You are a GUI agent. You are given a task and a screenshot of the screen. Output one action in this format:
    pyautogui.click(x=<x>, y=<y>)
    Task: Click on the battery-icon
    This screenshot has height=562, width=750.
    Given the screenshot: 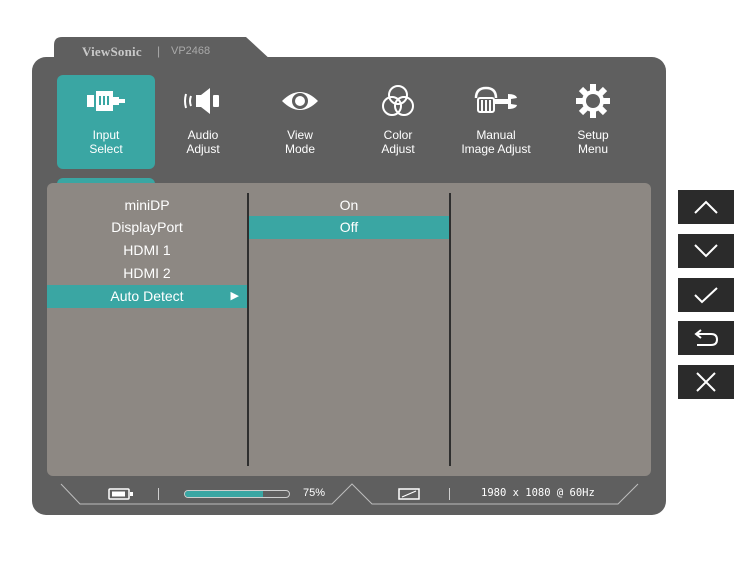 What is the action you would take?
    pyautogui.click(x=120, y=494)
    